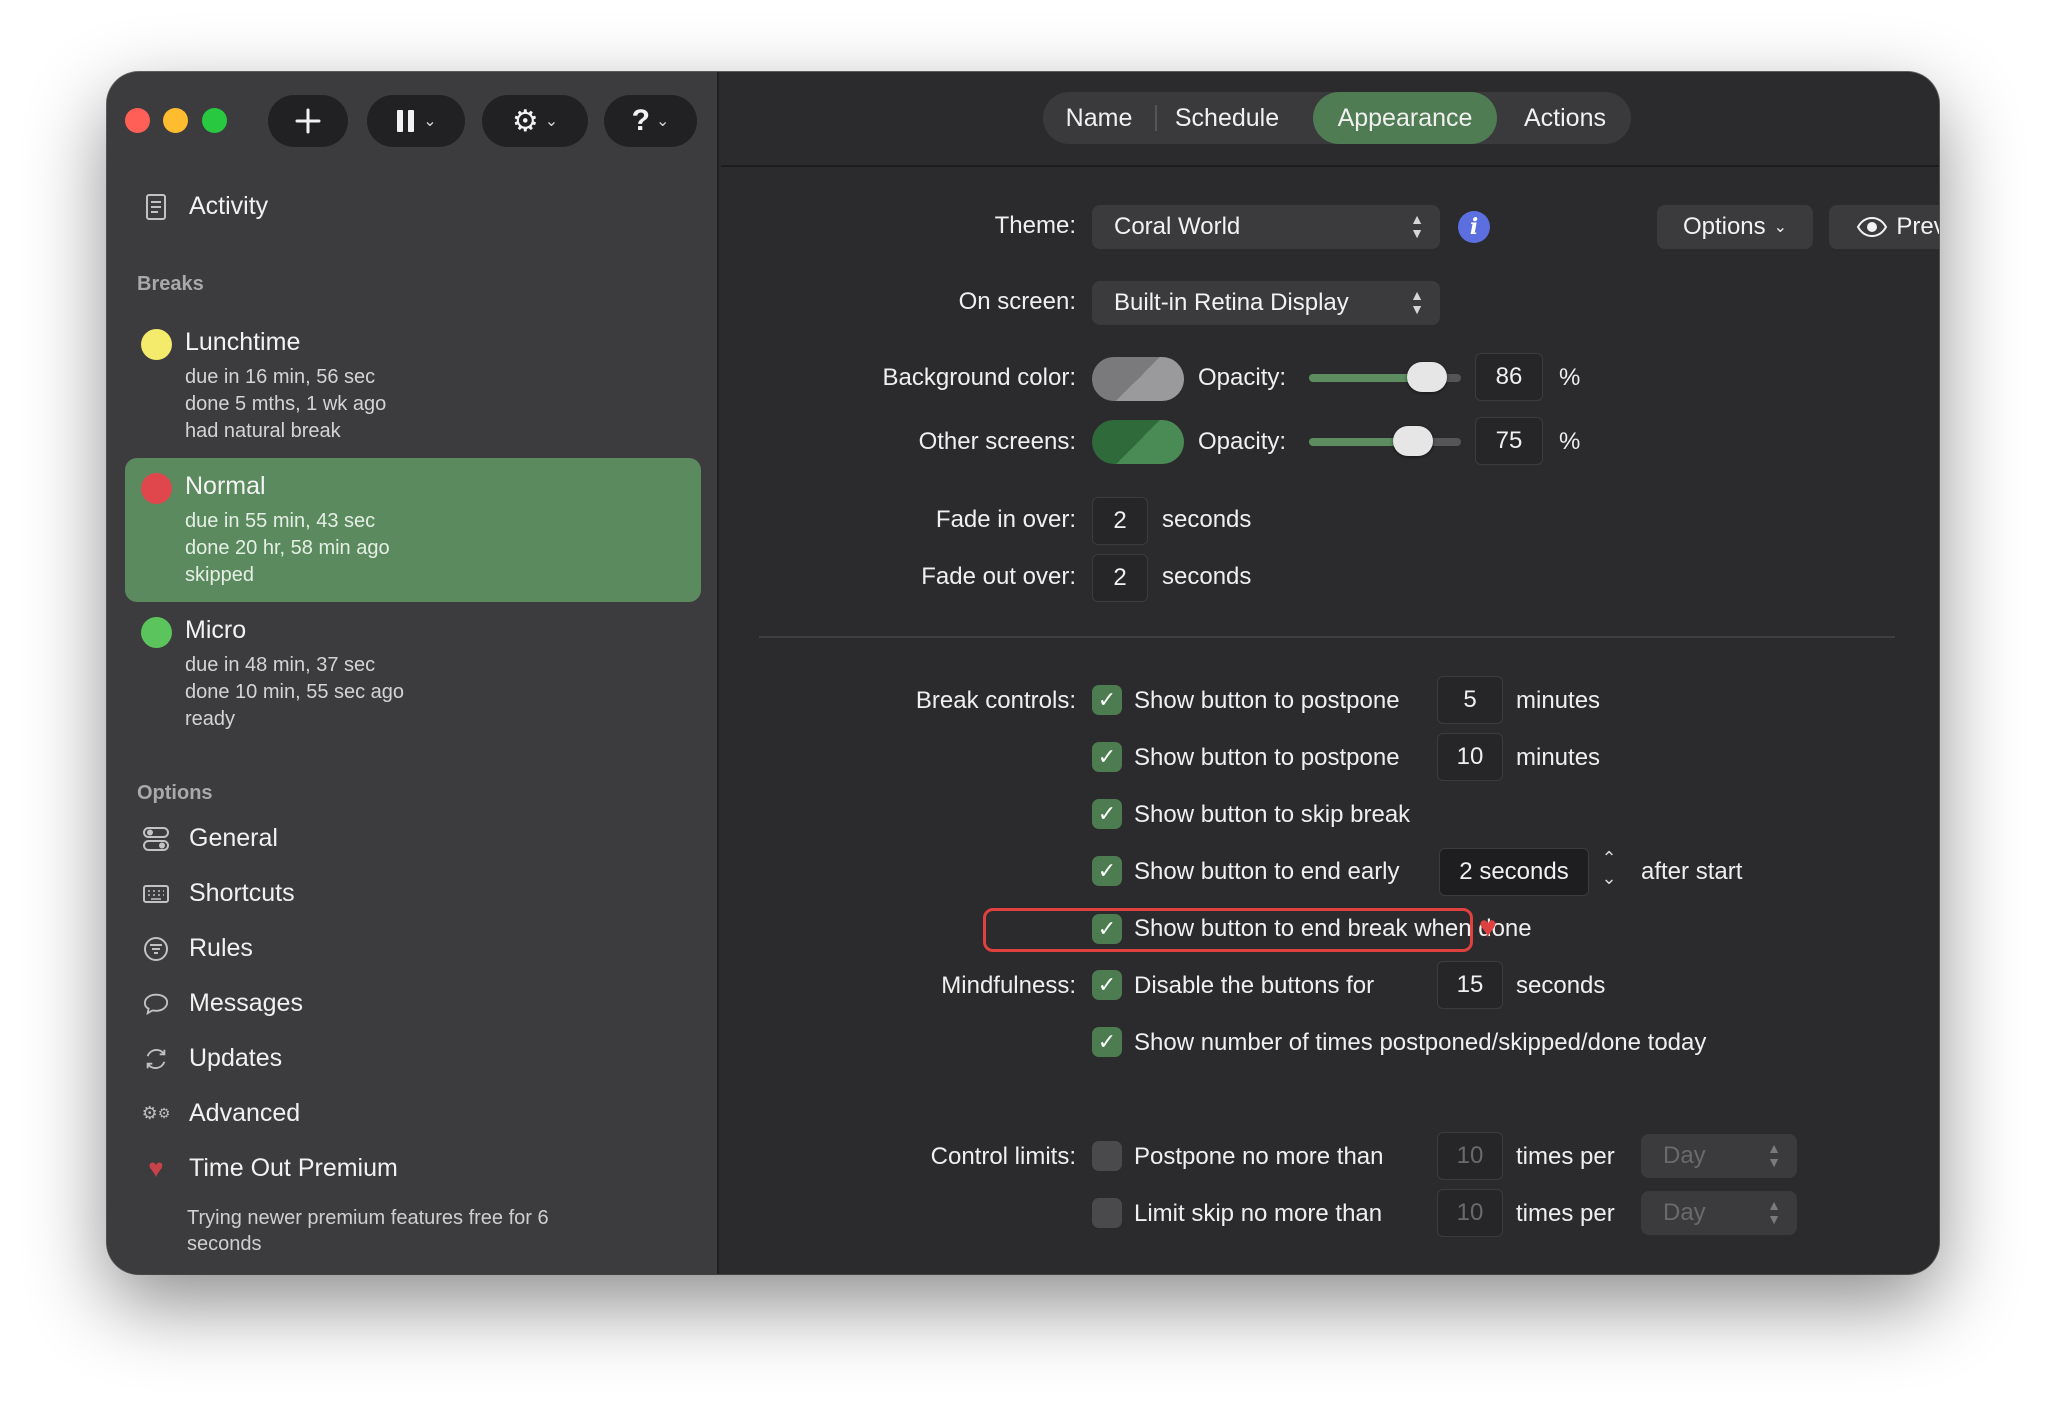  What do you see at coordinates (1872, 227) in the screenshot?
I see `eye-icon` at bounding box center [1872, 227].